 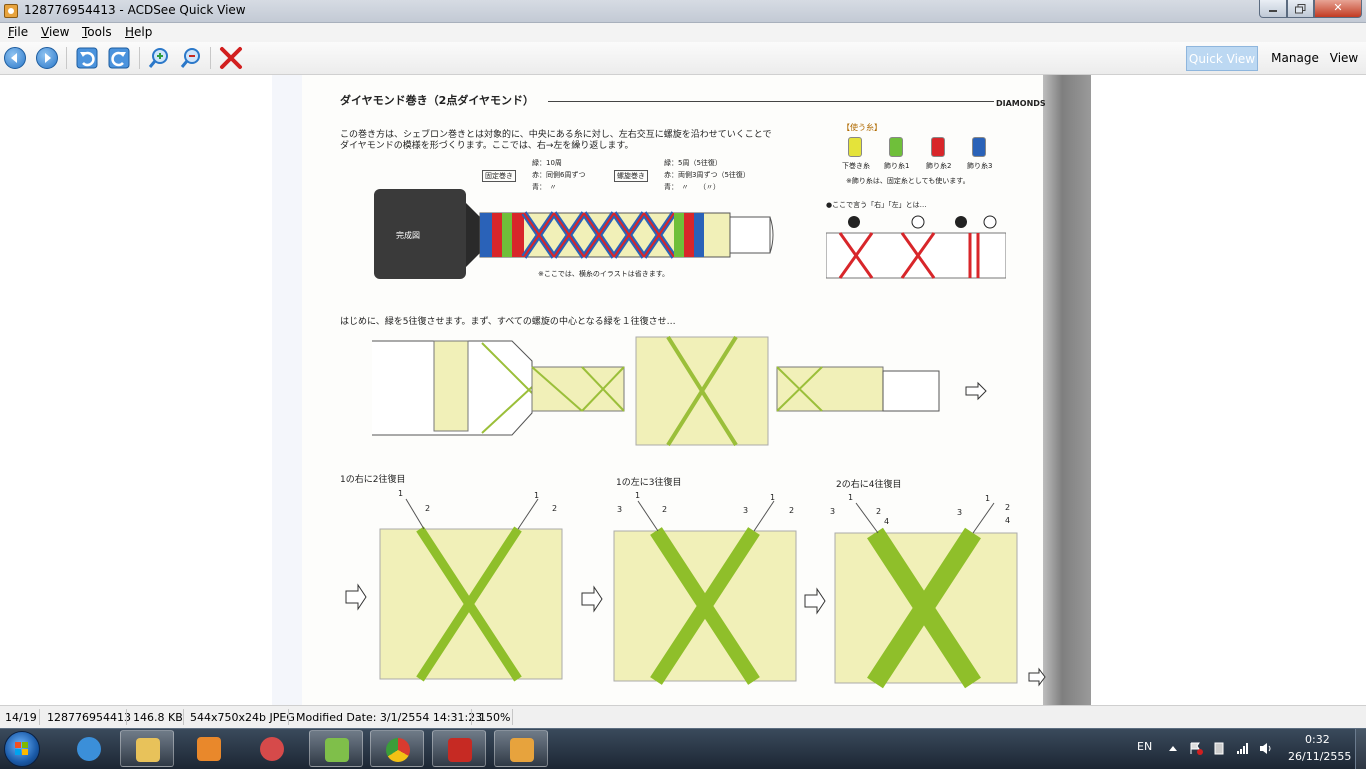 I want to click on internet-explorer-icon, so click(x=89, y=749).